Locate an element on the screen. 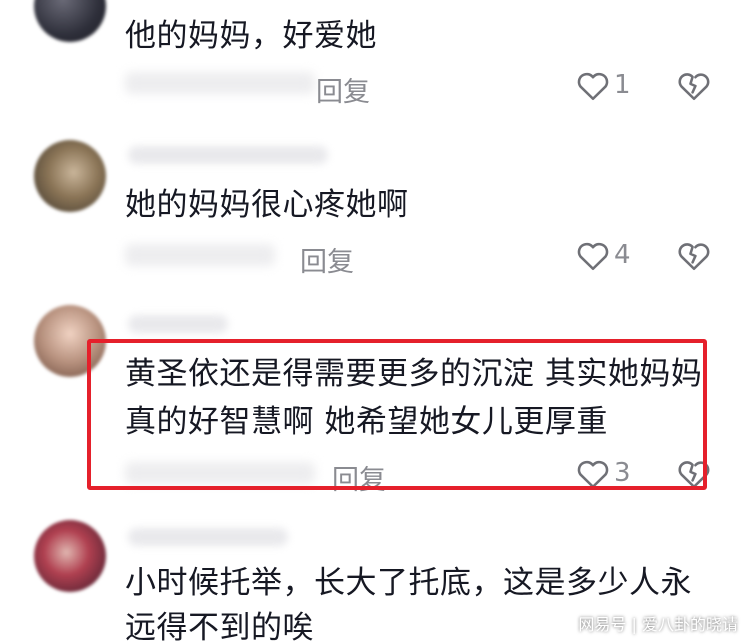 The width and height of the screenshot is (750, 643). watermark: 网易号 | 爱八卦的晓请 is located at coordinates (658, 624).